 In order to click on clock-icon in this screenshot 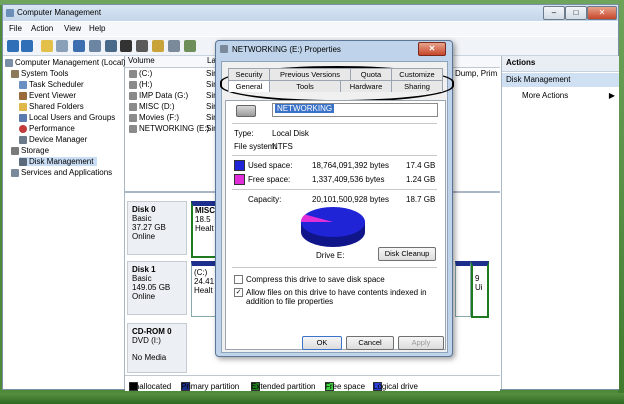, I will do `click(23, 84)`.